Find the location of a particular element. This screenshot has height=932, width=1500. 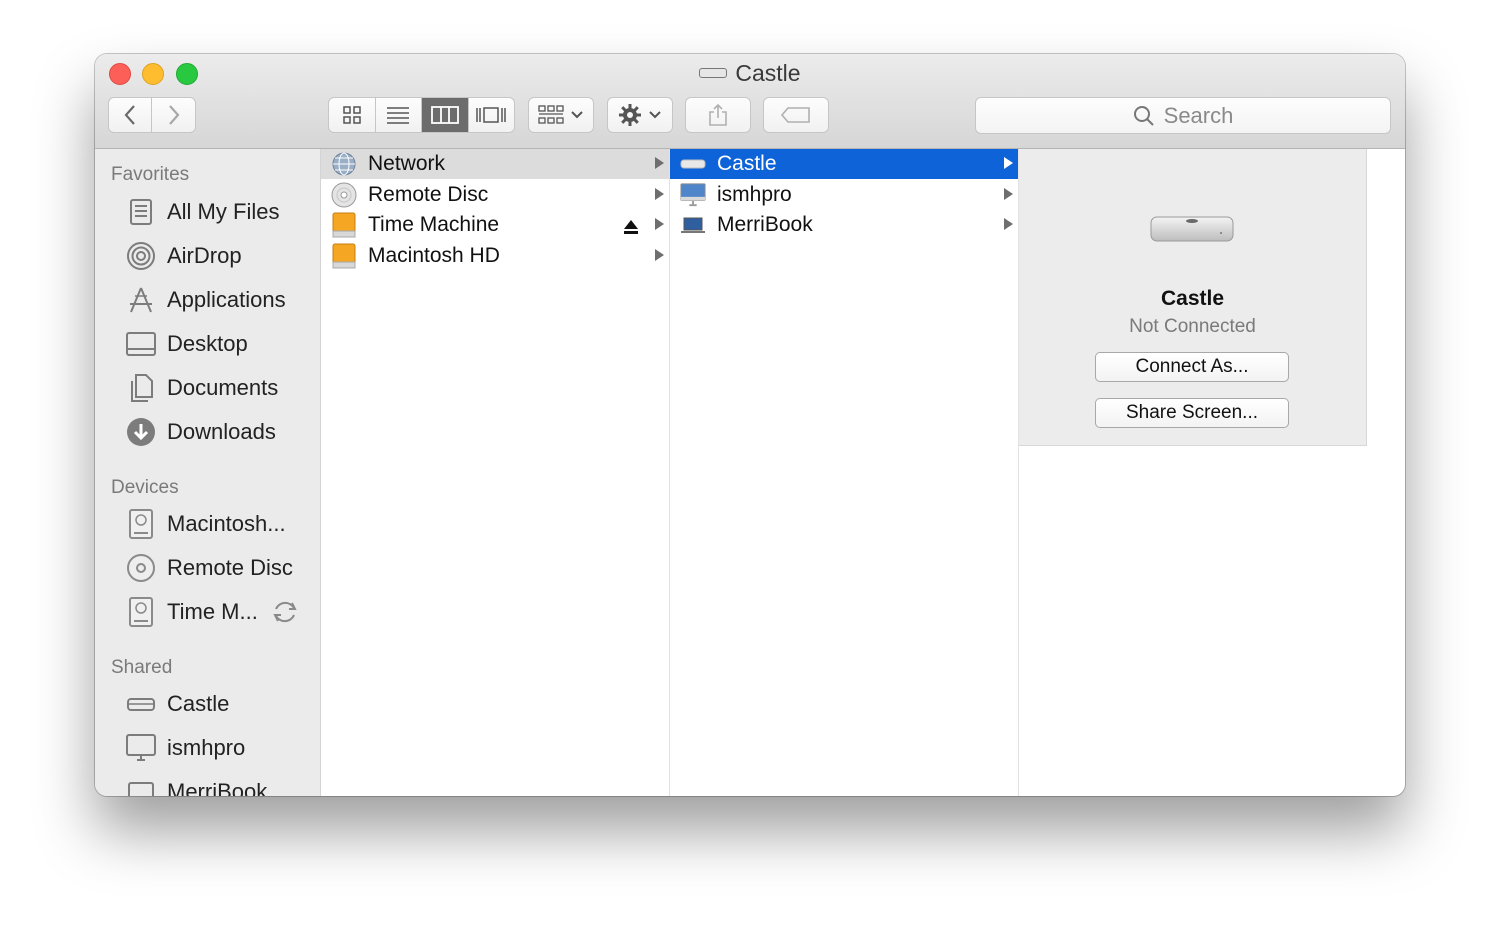

sidebar-item-all-my-files: All My Files is located at coordinates (202, 212).